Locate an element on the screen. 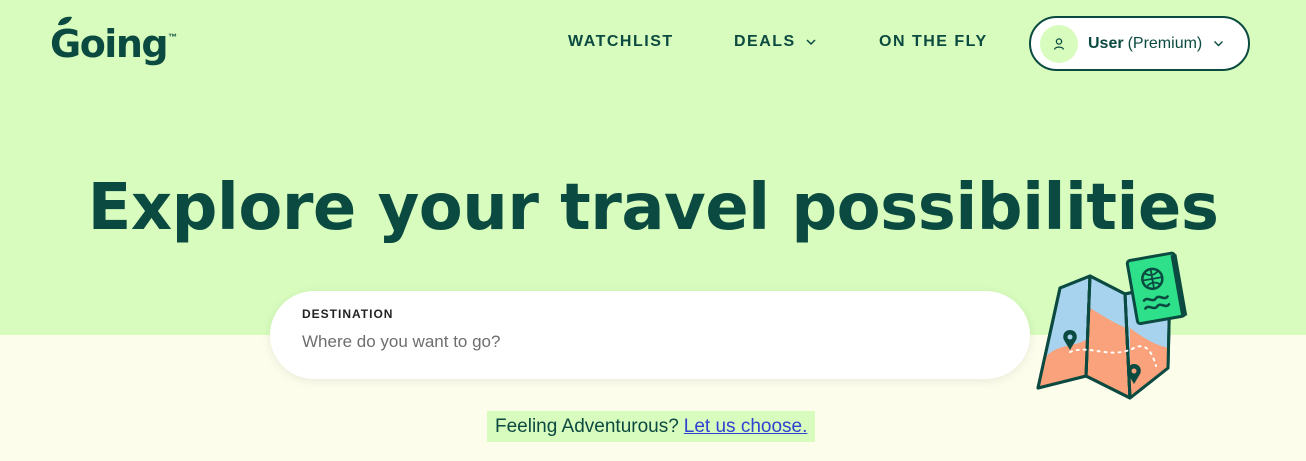 The height and width of the screenshot is (461, 1306). nav-on-the-fly-label: ON THE FLY is located at coordinates (933, 41).